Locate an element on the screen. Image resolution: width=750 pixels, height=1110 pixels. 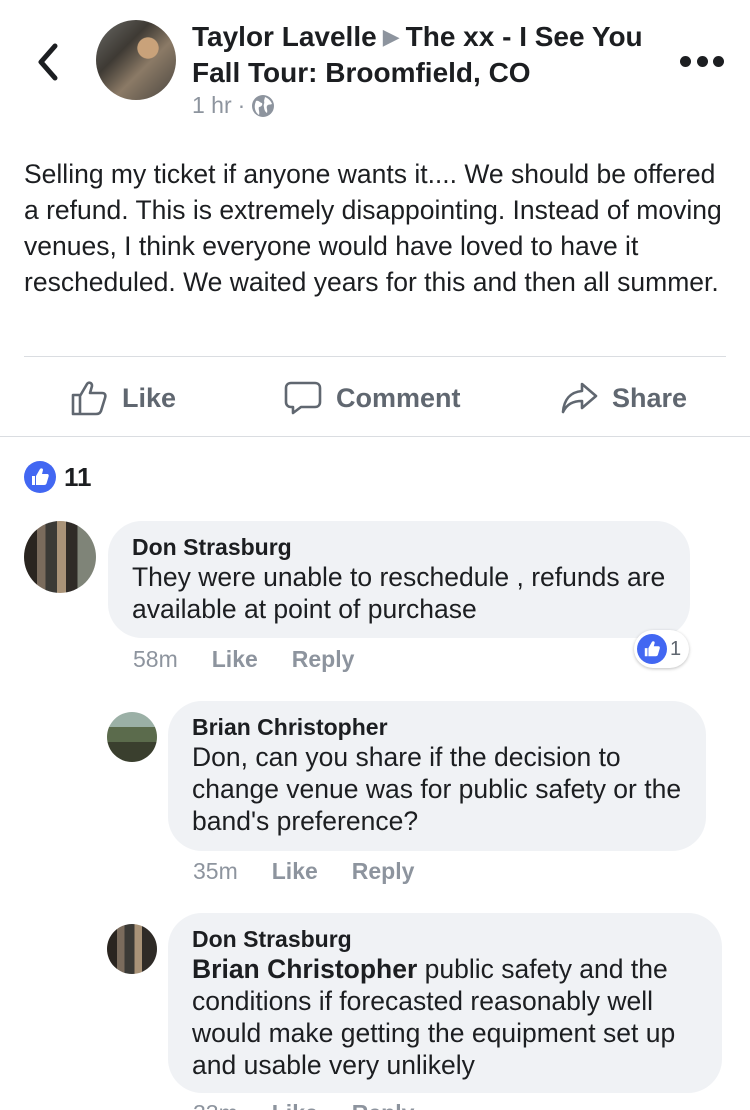
comment-time: 58m is located at coordinates (155, 659).